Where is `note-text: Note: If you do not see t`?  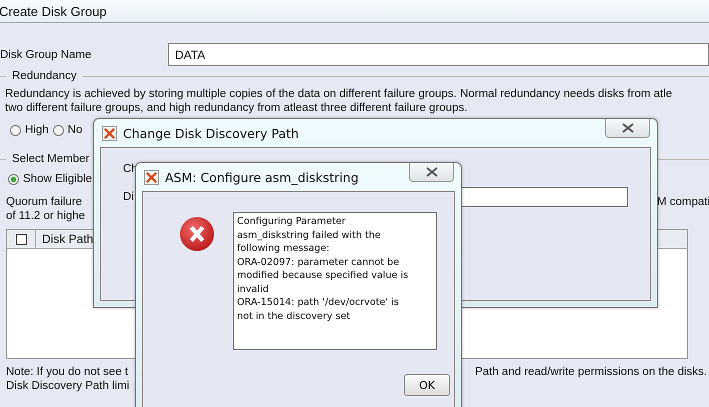
note-text: Note: If you do not see t is located at coordinates (67, 372).